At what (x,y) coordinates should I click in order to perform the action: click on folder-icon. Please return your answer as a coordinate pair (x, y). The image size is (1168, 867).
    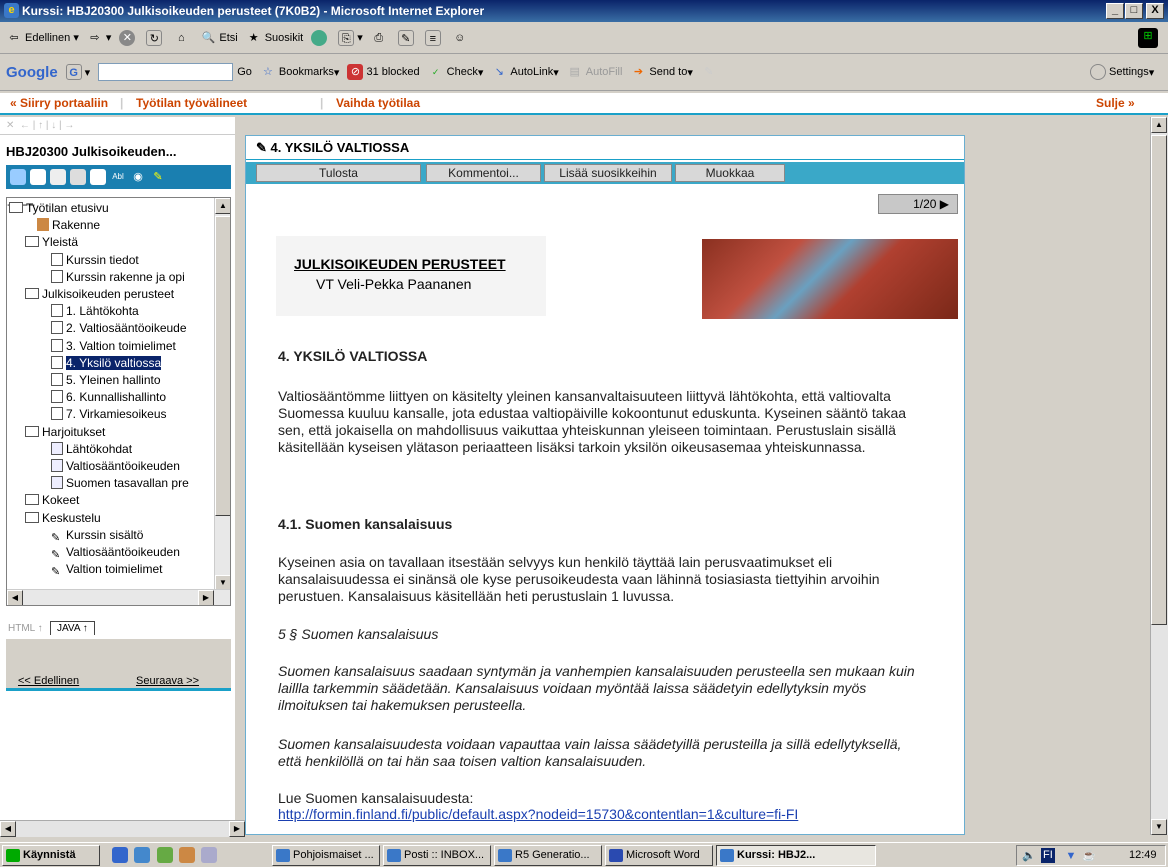
    Looking at the image, I should click on (38, 177).